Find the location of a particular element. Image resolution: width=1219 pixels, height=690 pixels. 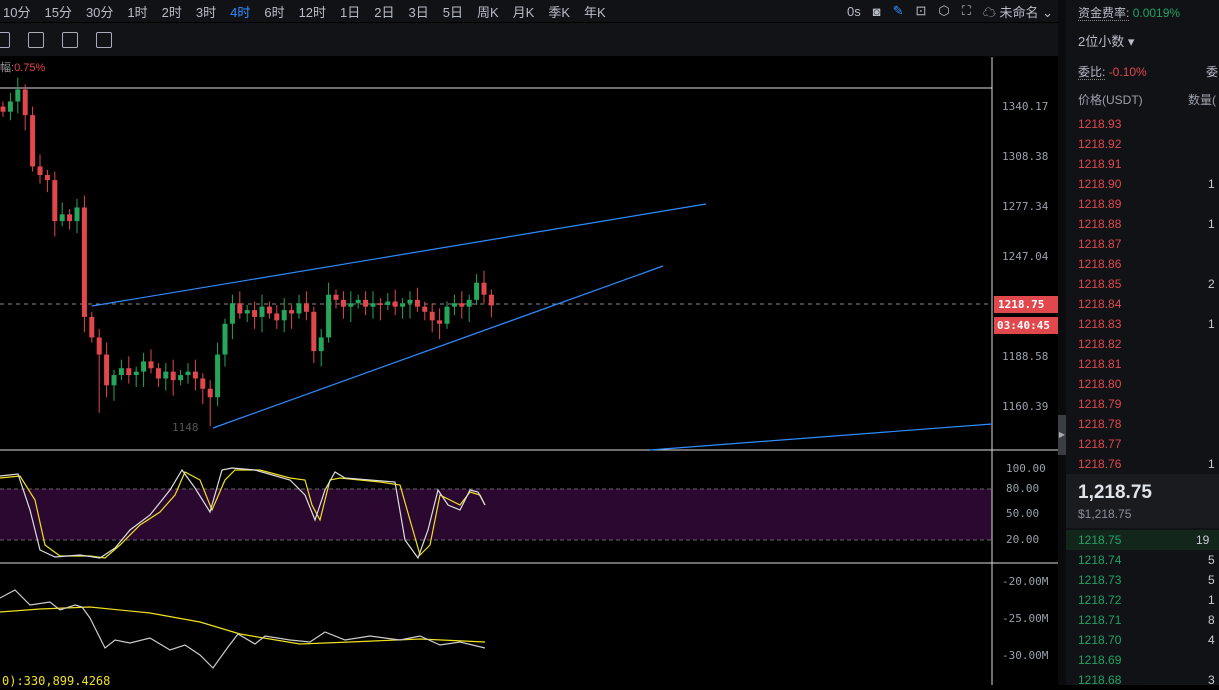

price: 1218.86 is located at coordinates (1100, 264).